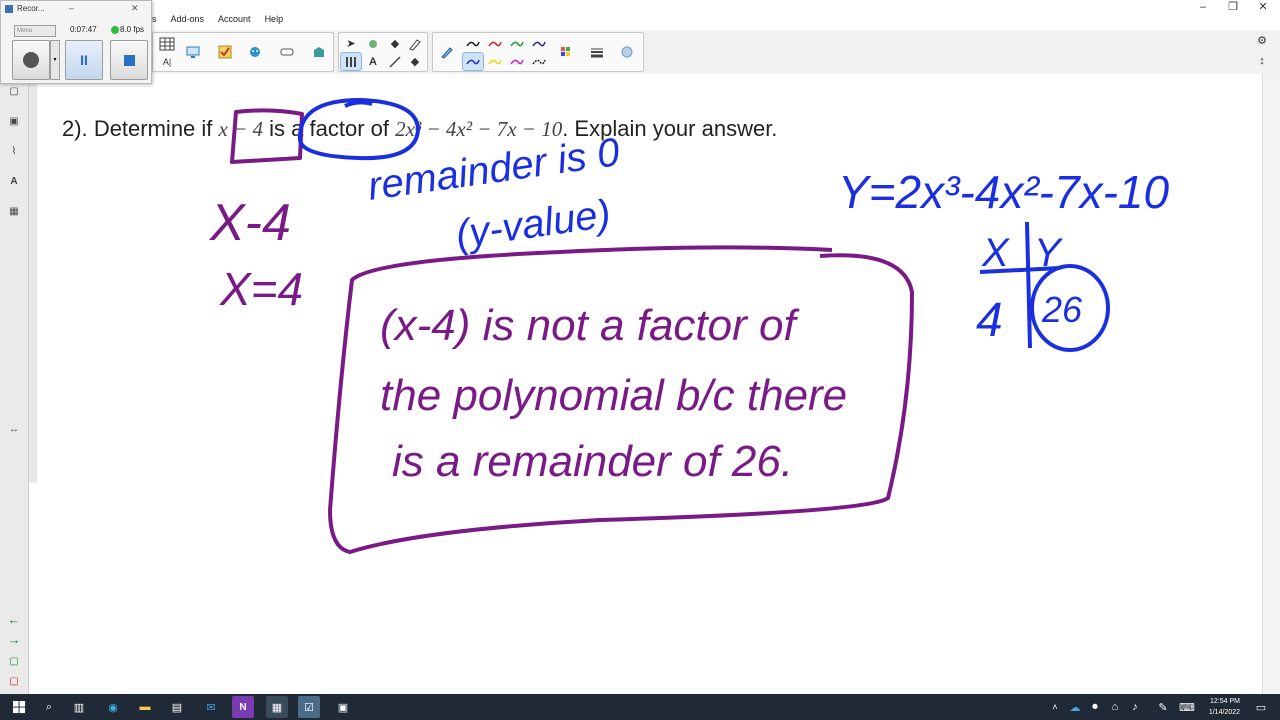  I want to click on search-icon: ⌕, so click(49, 707).